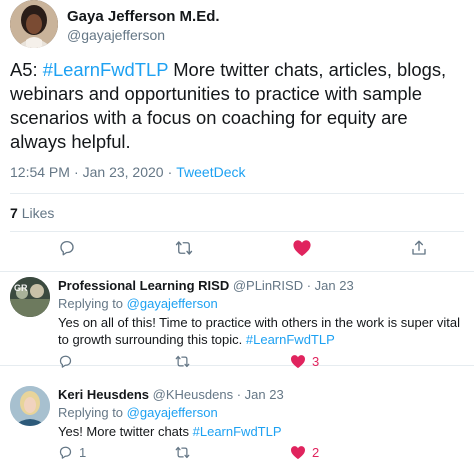  I want to click on svg-text: GR, so click(21, 288).